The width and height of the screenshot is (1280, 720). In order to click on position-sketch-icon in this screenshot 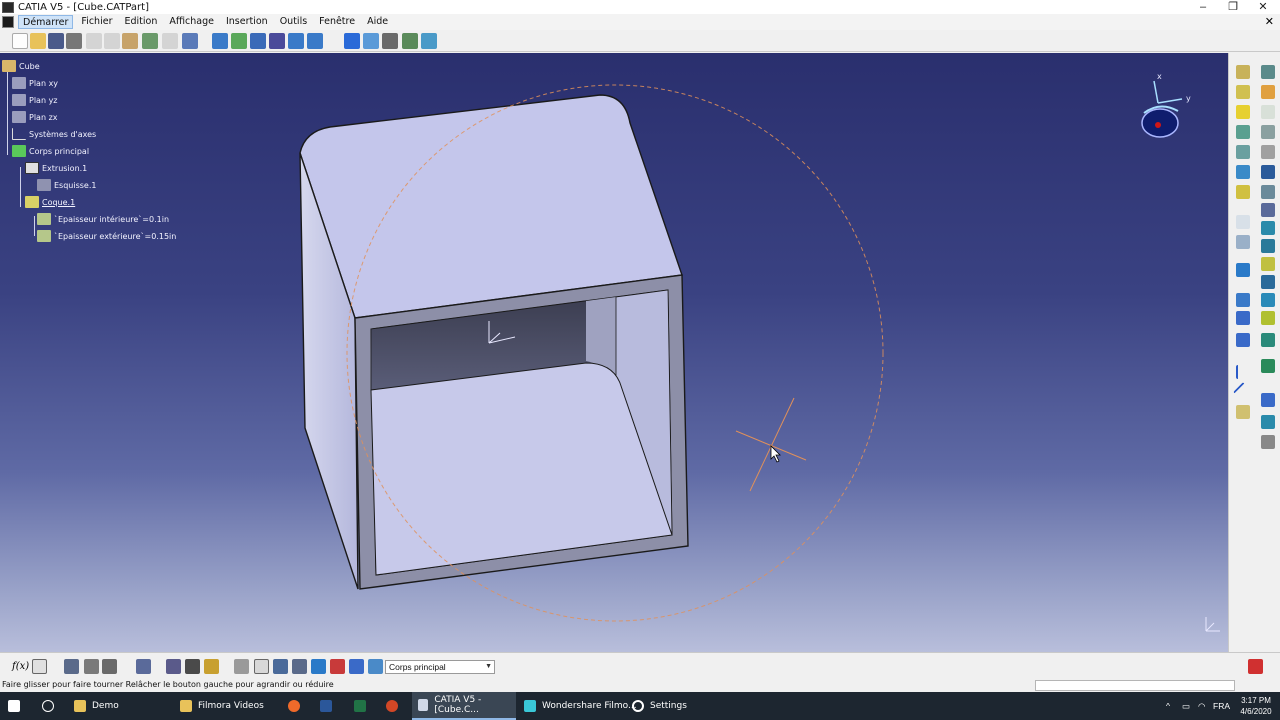, I will do `click(1268, 172)`.